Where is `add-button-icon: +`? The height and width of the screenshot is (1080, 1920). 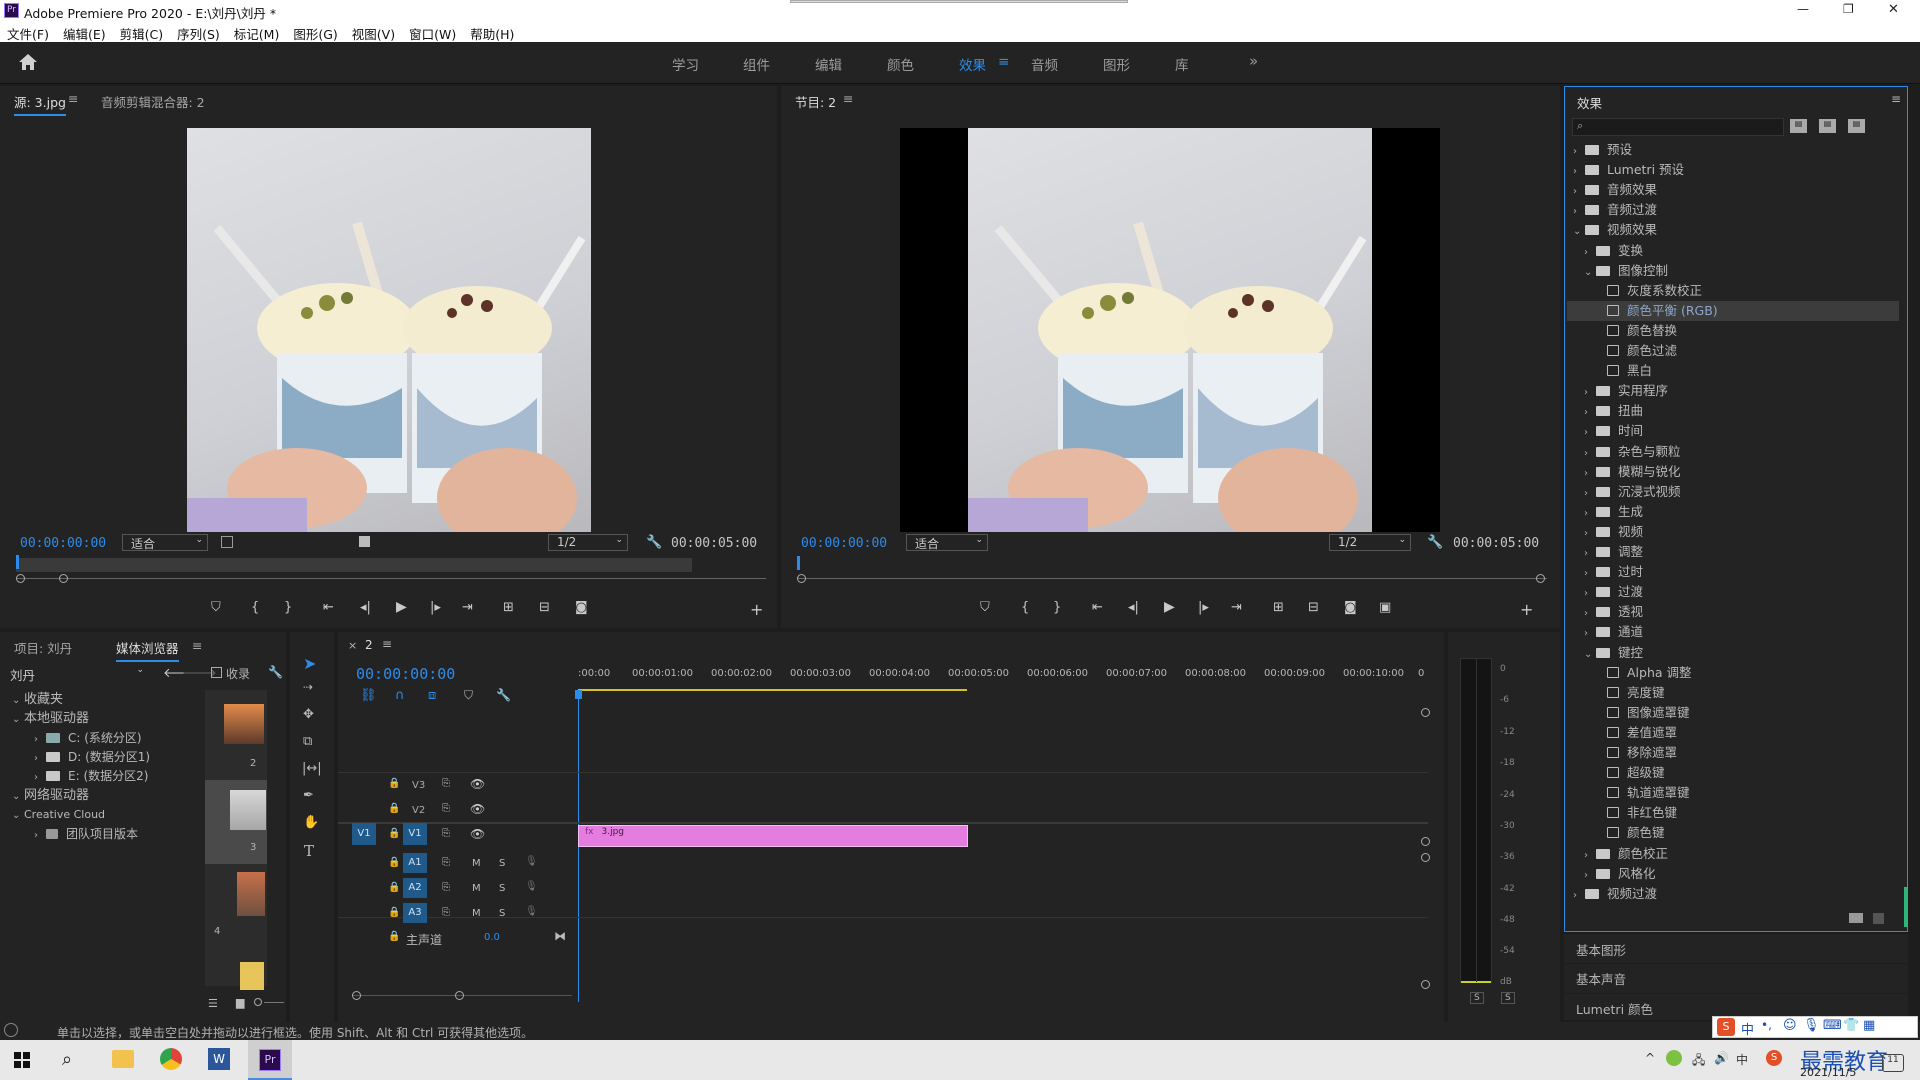 add-button-icon: + is located at coordinates (756, 609).